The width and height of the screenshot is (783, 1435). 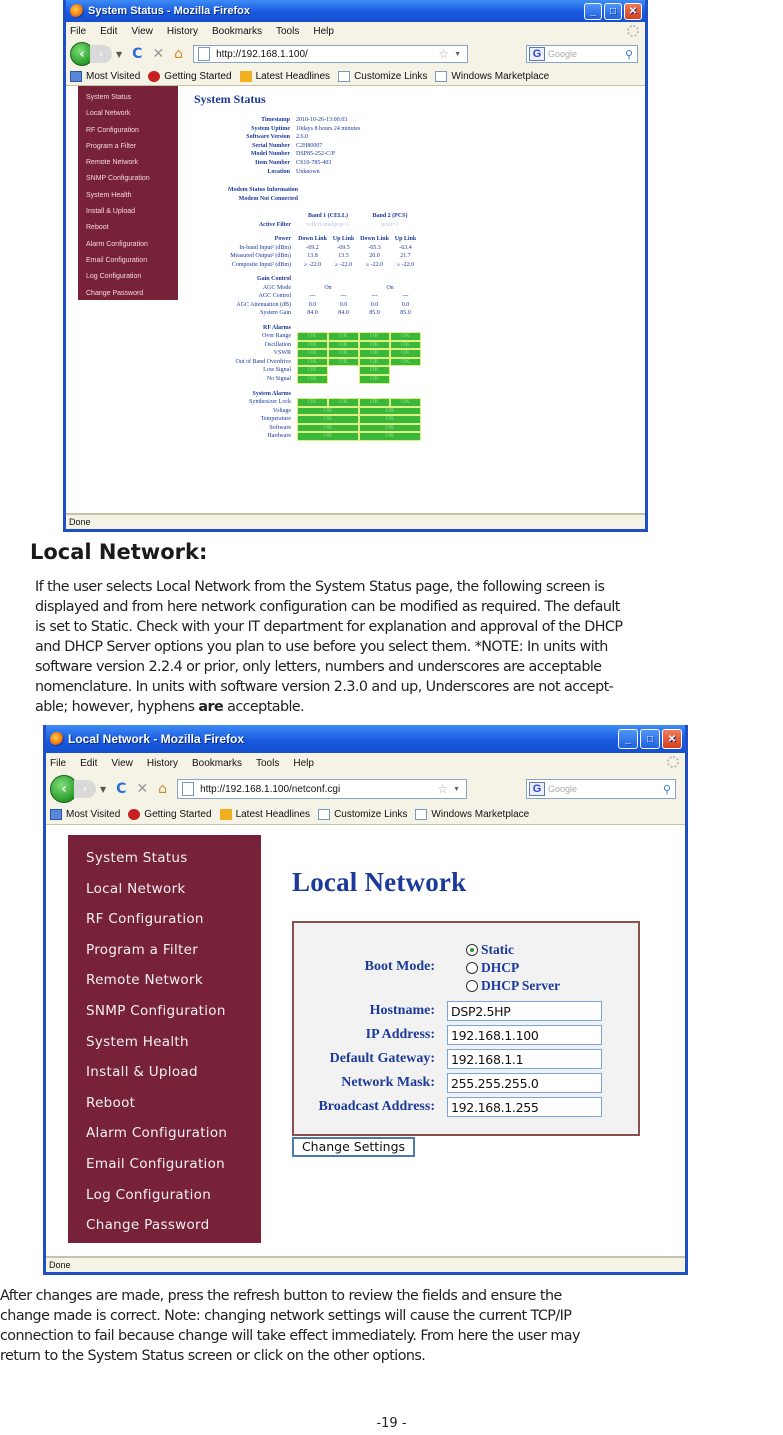 What do you see at coordinates (513, 950) in the screenshot?
I see `boot-mode-static: Static` at bounding box center [513, 950].